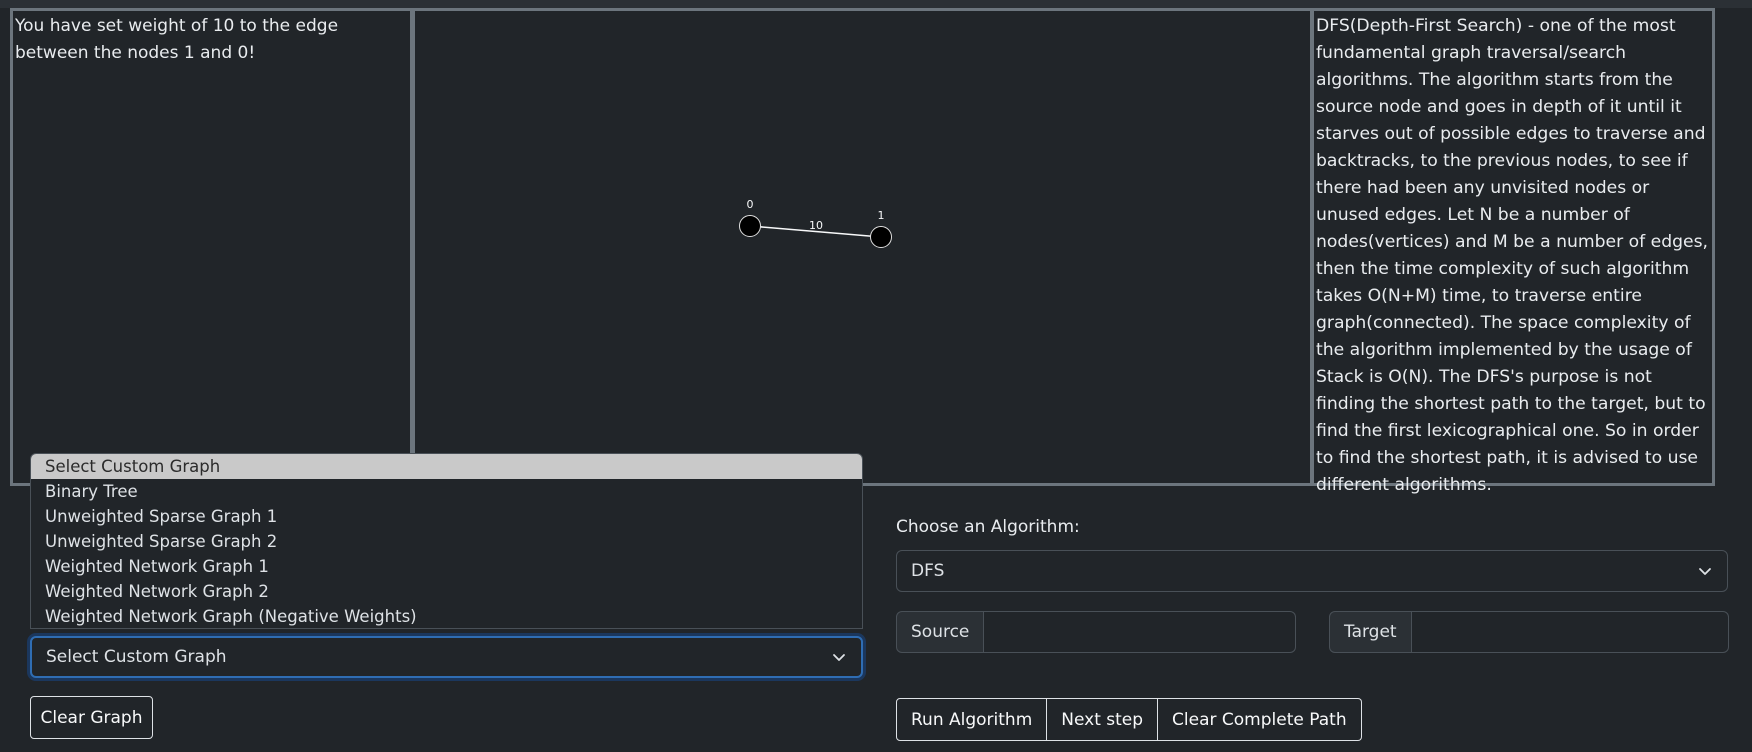  I want to click on edge-weight-label: 10, so click(816, 225).